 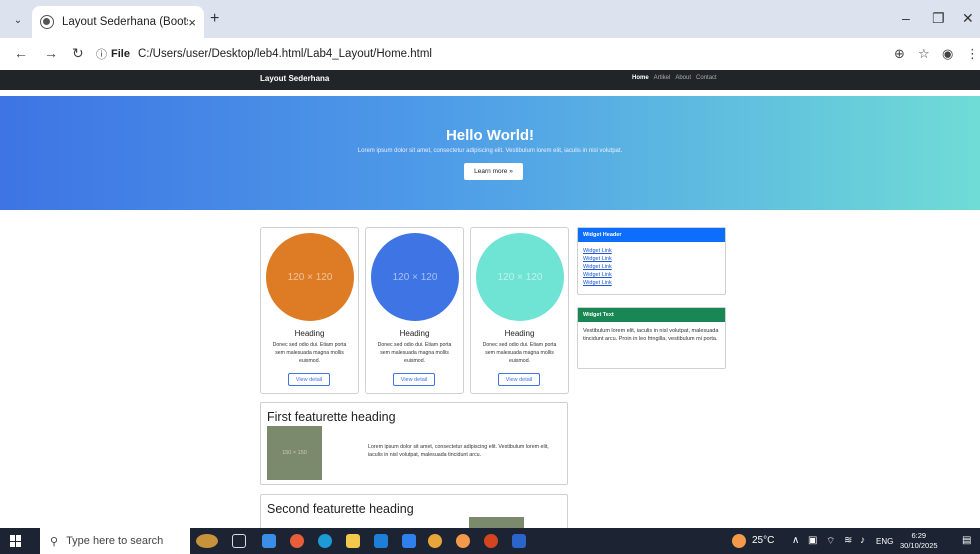 I want to click on outlook-icon, so click(x=381, y=541).